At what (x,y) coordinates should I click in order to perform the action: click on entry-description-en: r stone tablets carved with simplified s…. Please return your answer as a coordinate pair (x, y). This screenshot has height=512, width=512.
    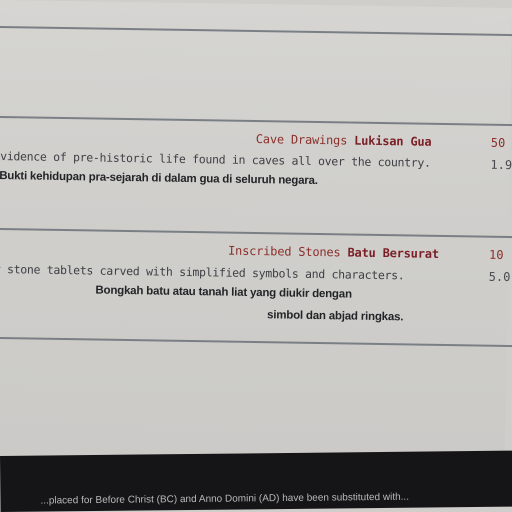
    Looking at the image, I should click on (202, 272).